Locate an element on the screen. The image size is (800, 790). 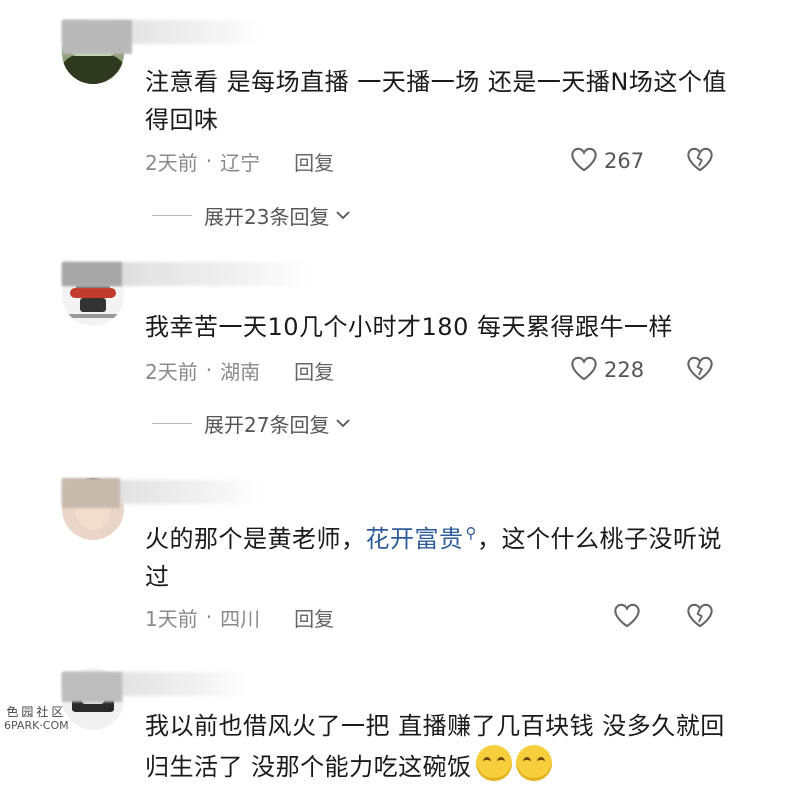
comment-text: 我幸苦一天10几个小时才180 每天累得跟牛一样 is located at coordinates (409, 327).